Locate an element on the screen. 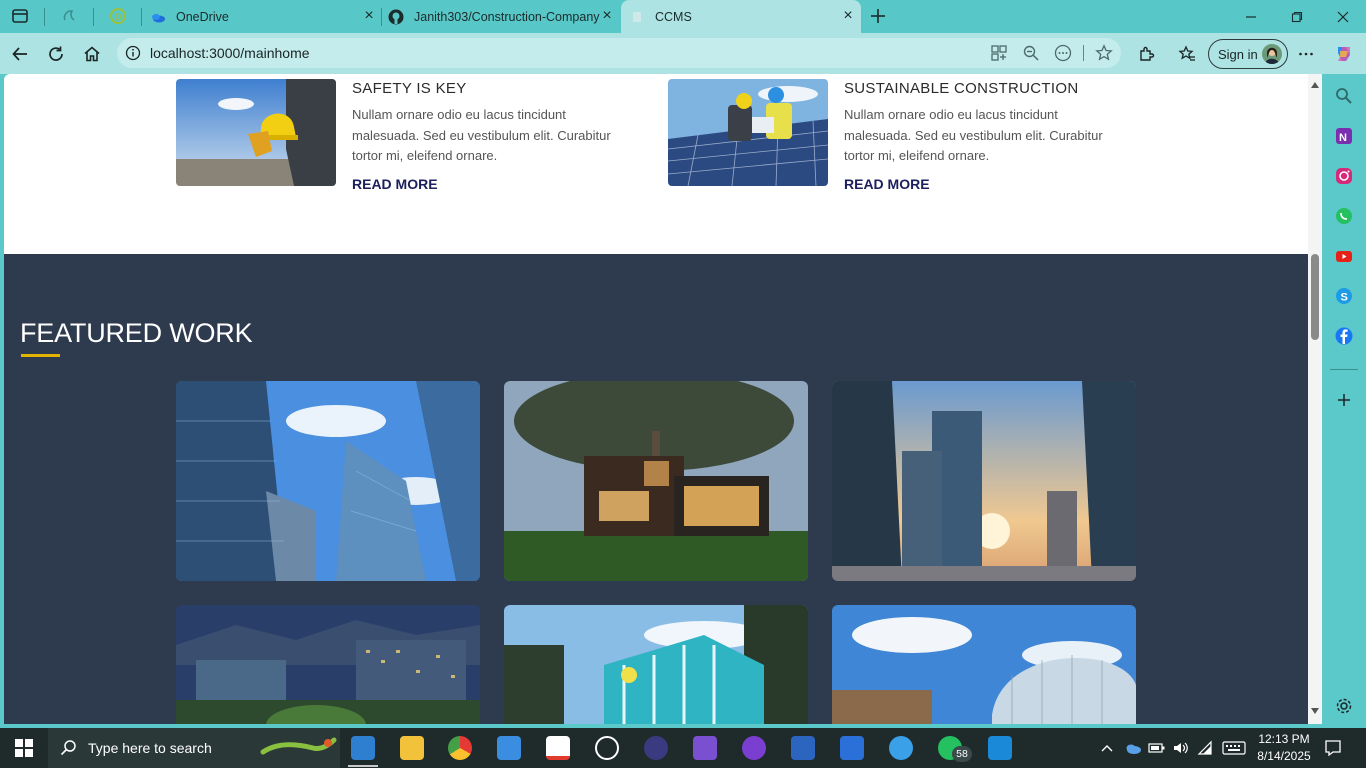 Image resolution: width=1366 pixels, height=768 pixels. puzzle-icon is located at coordinates (1147, 53).